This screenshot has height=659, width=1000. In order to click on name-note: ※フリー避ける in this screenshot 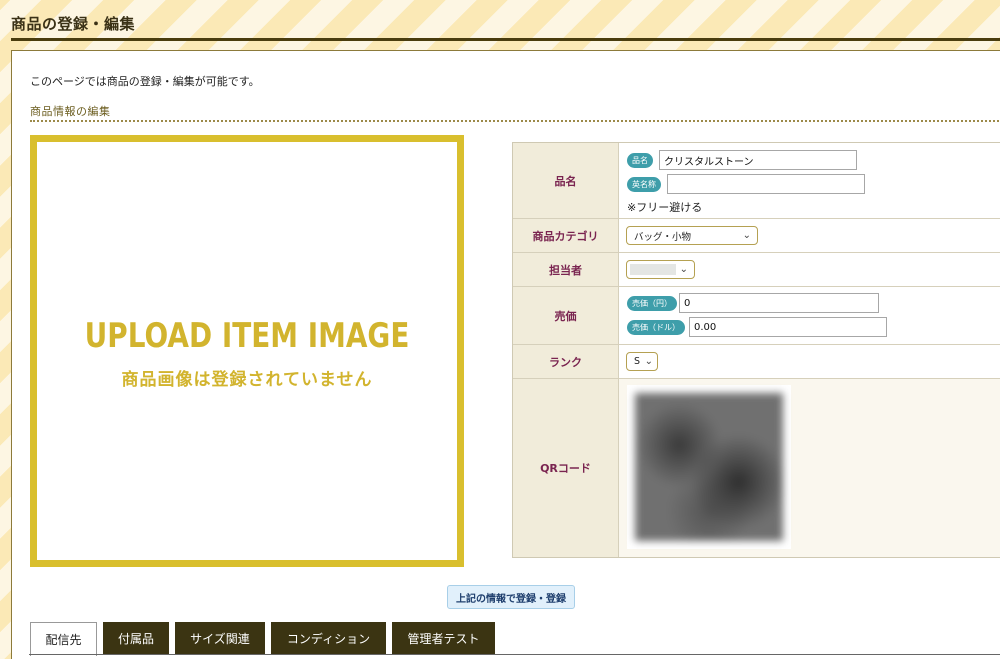, I will do `click(665, 207)`.